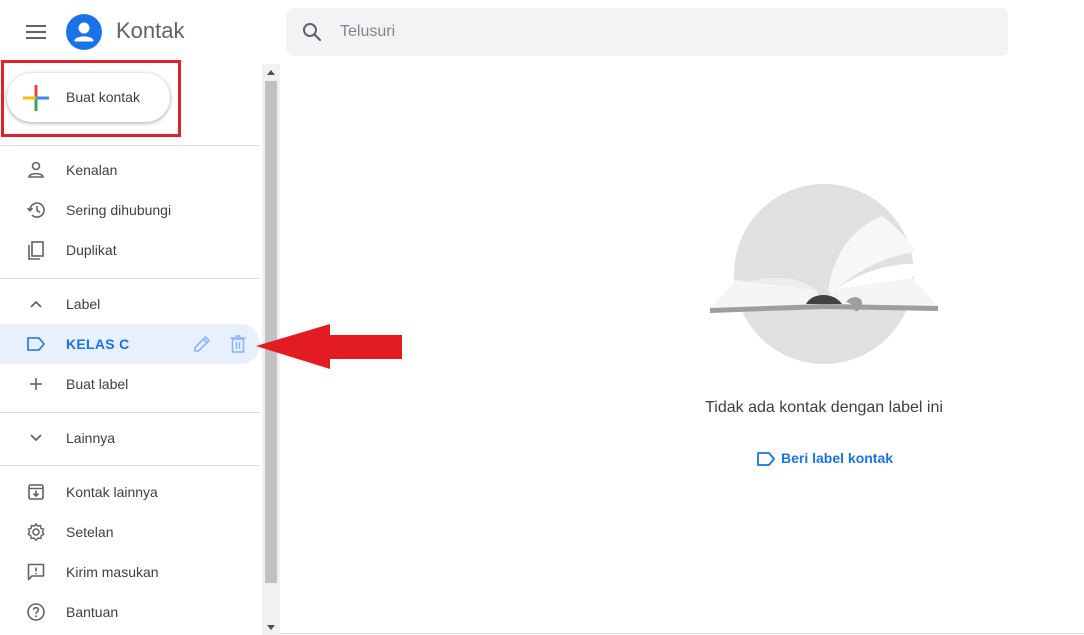 This screenshot has width=1084, height=635. What do you see at coordinates (112, 572) in the screenshot?
I see `sidebar-item-label: Kirim masukan` at bounding box center [112, 572].